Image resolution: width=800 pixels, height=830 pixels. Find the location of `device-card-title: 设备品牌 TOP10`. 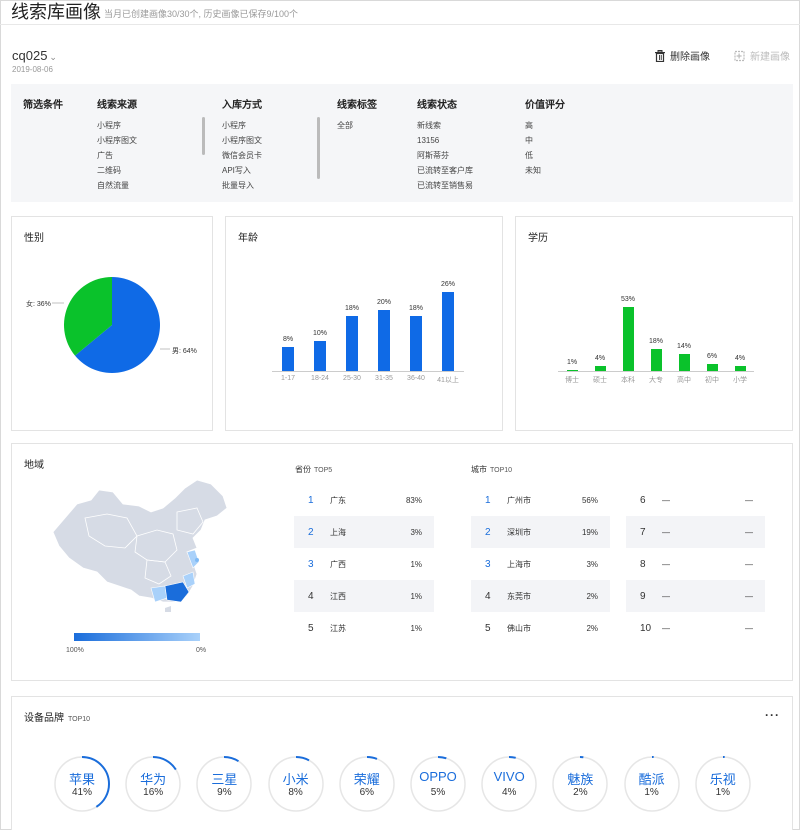

device-card-title: 设备品牌 TOP10 is located at coordinates (57, 716).